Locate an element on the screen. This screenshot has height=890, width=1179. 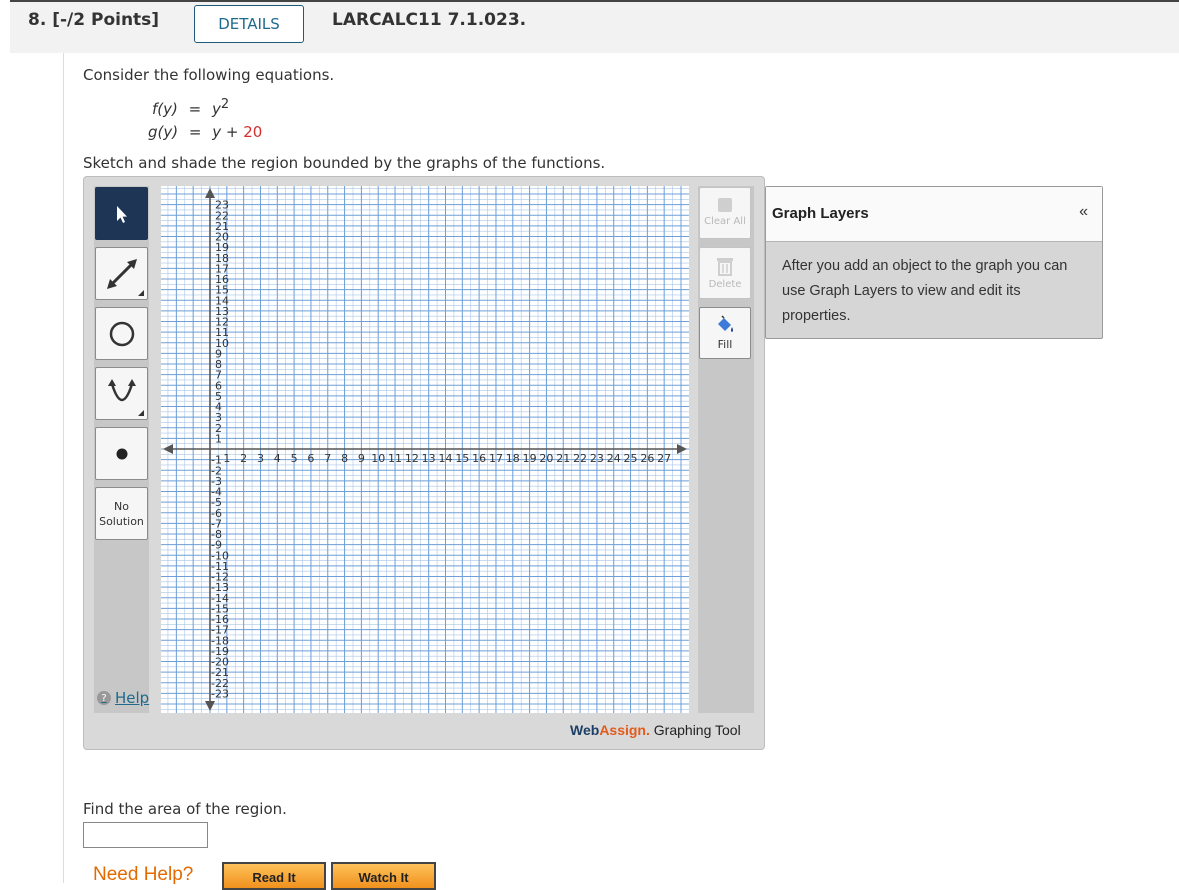
line-tool-menu-icon is located at coordinates (141, 293).